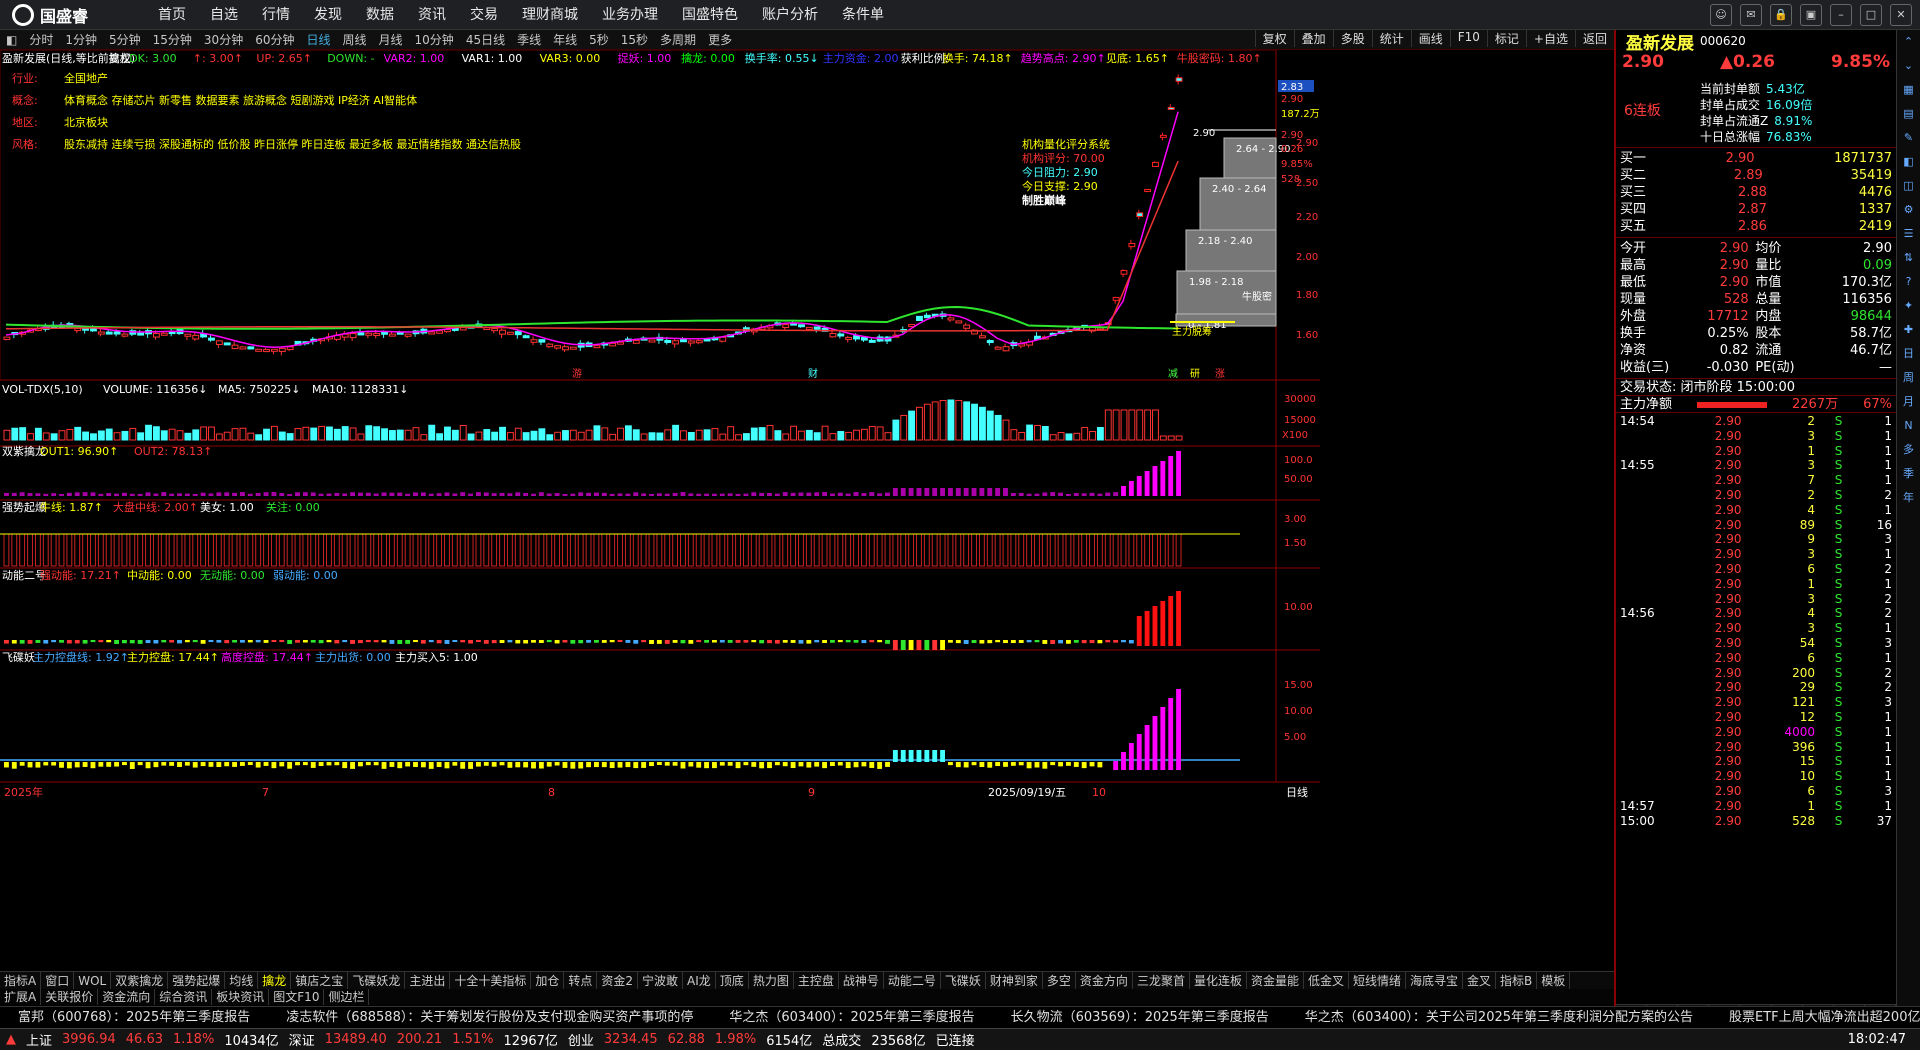 The width and height of the screenshot is (1920, 1050). What do you see at coordinates (699, 980) in the screenshot?
I see `indicator-tab: AI龙` at bounding box center [699, 980].